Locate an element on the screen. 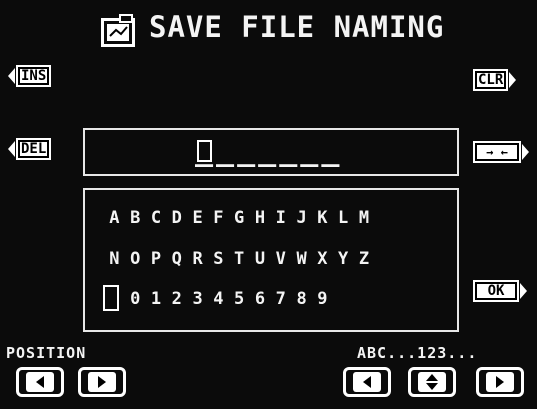 This screenshot has width=537, height=409. save-disk-icon is located at coordinates (119, 32).